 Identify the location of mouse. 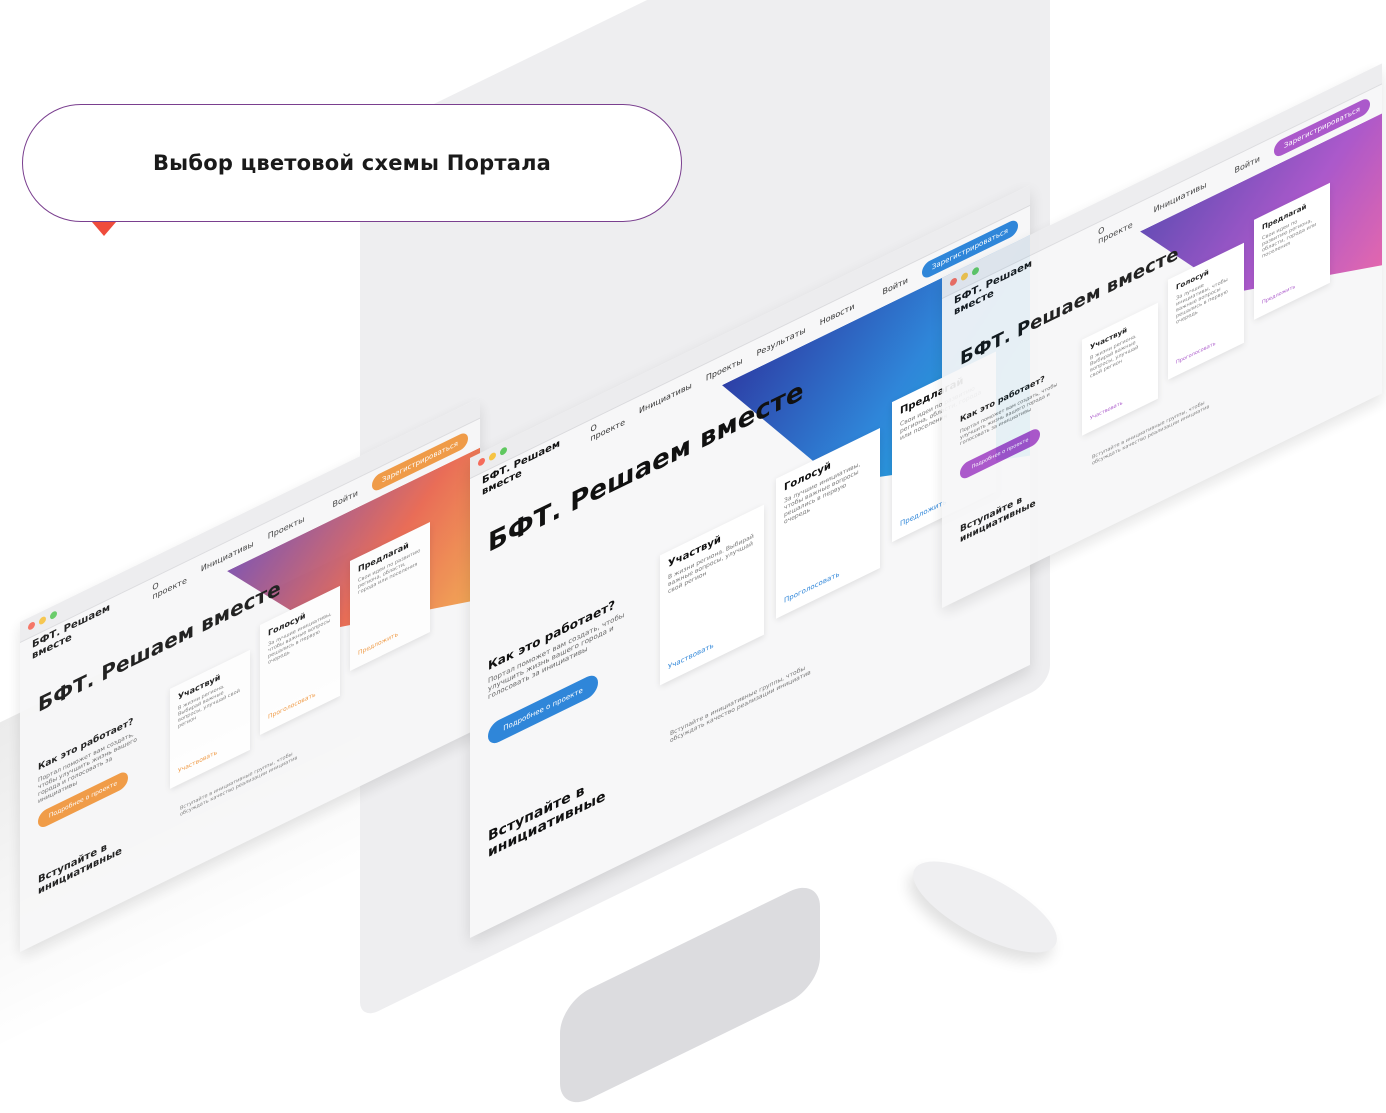
(985, 907).